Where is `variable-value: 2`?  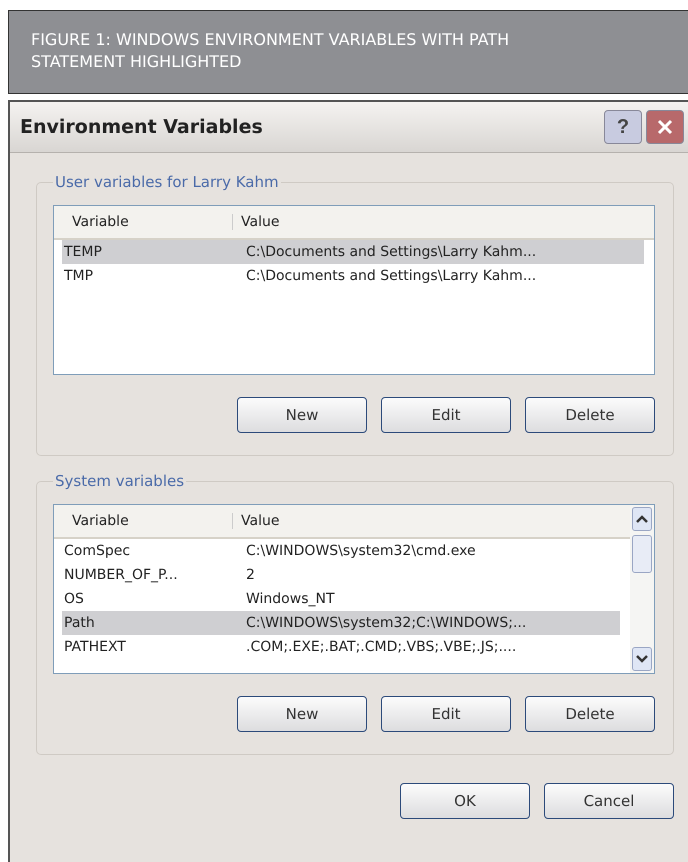 variable-value: 2 is located at coordinates (250, 575).